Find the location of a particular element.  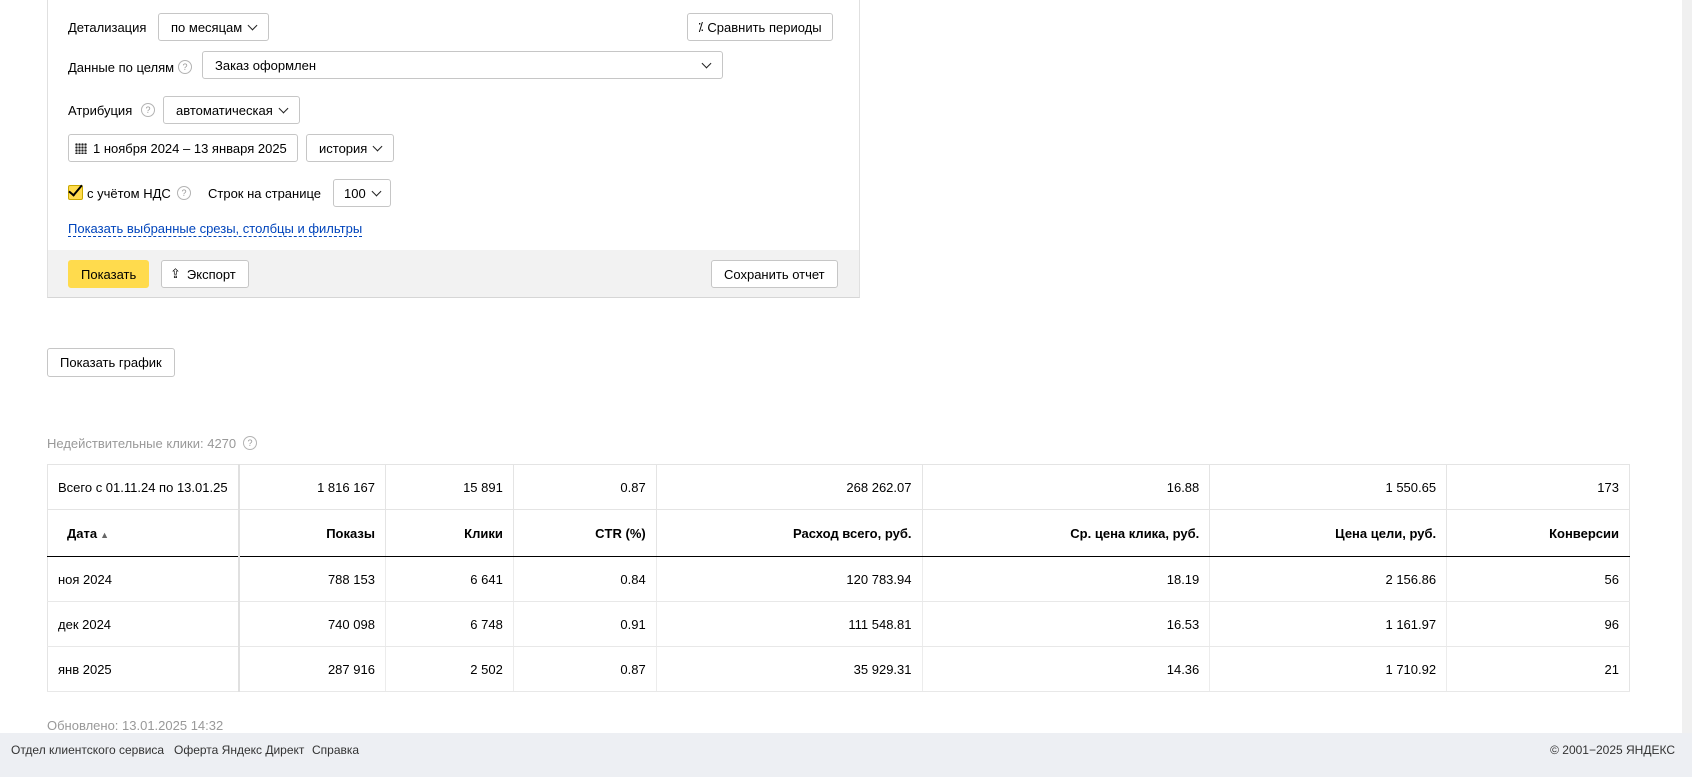

calendar-icon is located at coordinates (81, 148).